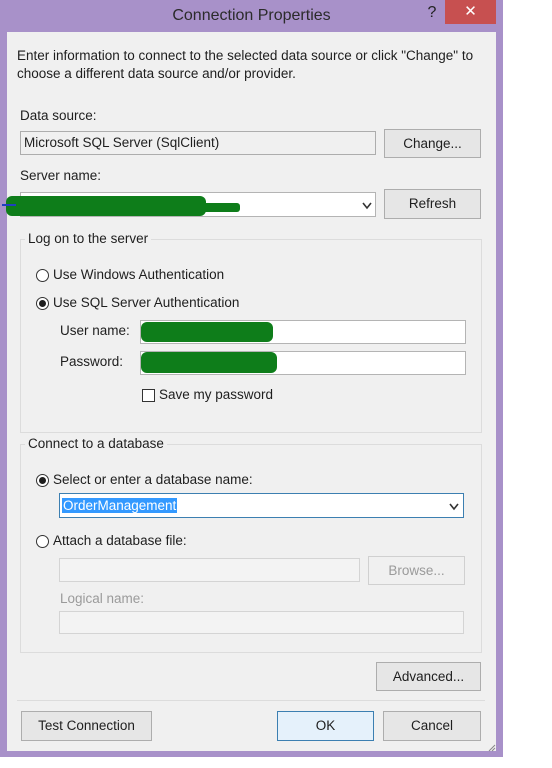  Describe the element at coordinates (88, 238) in the screenshot. I see `logon-group-title: Log on to the server` at that location.